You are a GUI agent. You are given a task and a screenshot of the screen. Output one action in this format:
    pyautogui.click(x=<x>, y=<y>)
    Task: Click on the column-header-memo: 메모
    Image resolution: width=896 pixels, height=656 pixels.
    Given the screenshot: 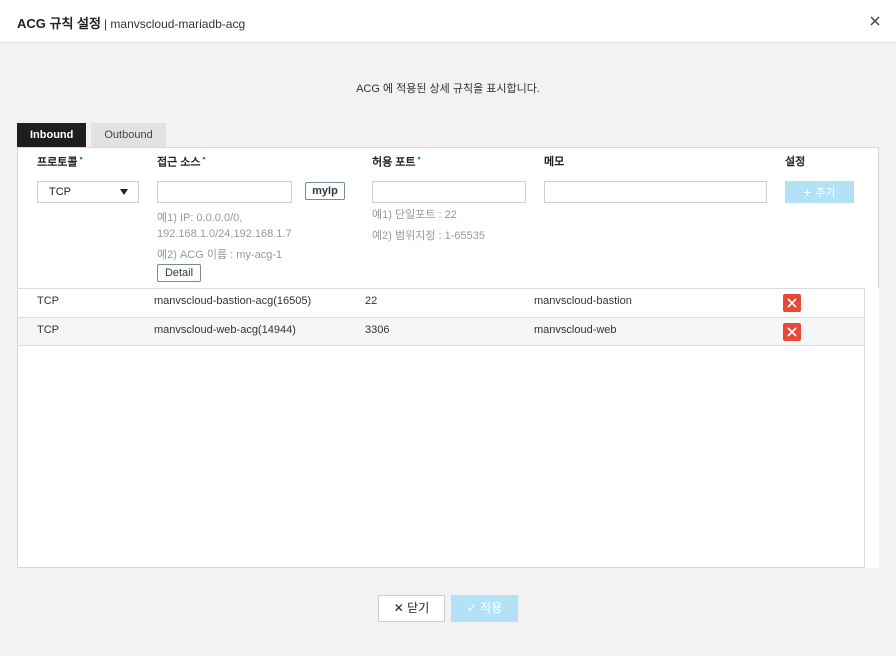 What is the action you would take?
    pyautogui.click(x=554, y=162)
    